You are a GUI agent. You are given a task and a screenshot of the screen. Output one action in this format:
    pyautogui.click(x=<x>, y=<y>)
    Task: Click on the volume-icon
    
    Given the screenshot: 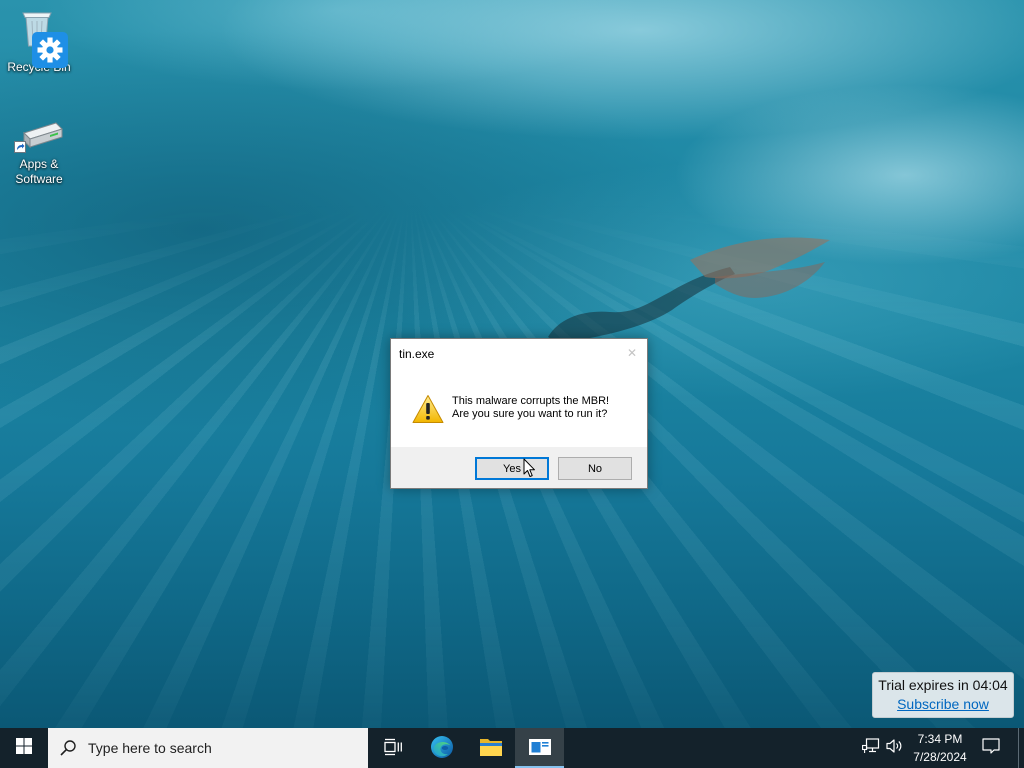 What is the action you would take?
    pyautogui.click(x=895, y=748)
    